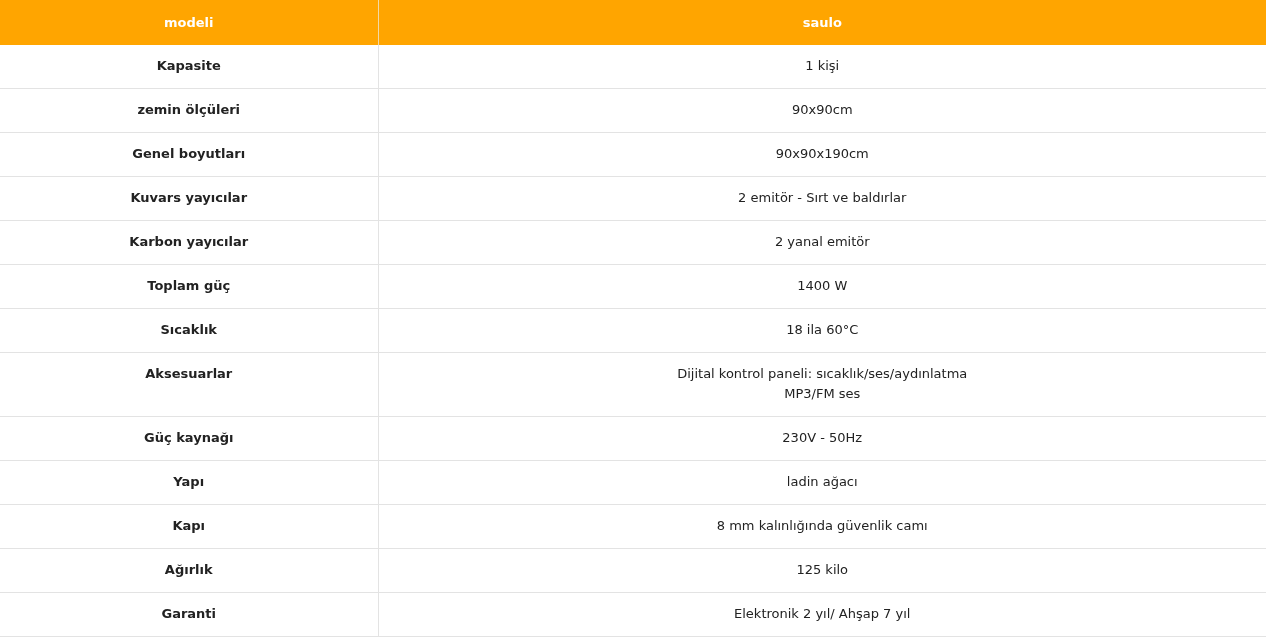  What do you see at coordinates (822, 286) in the screenshot?
I see `table-cell: 1400 W` at bounding box center [822, 286].